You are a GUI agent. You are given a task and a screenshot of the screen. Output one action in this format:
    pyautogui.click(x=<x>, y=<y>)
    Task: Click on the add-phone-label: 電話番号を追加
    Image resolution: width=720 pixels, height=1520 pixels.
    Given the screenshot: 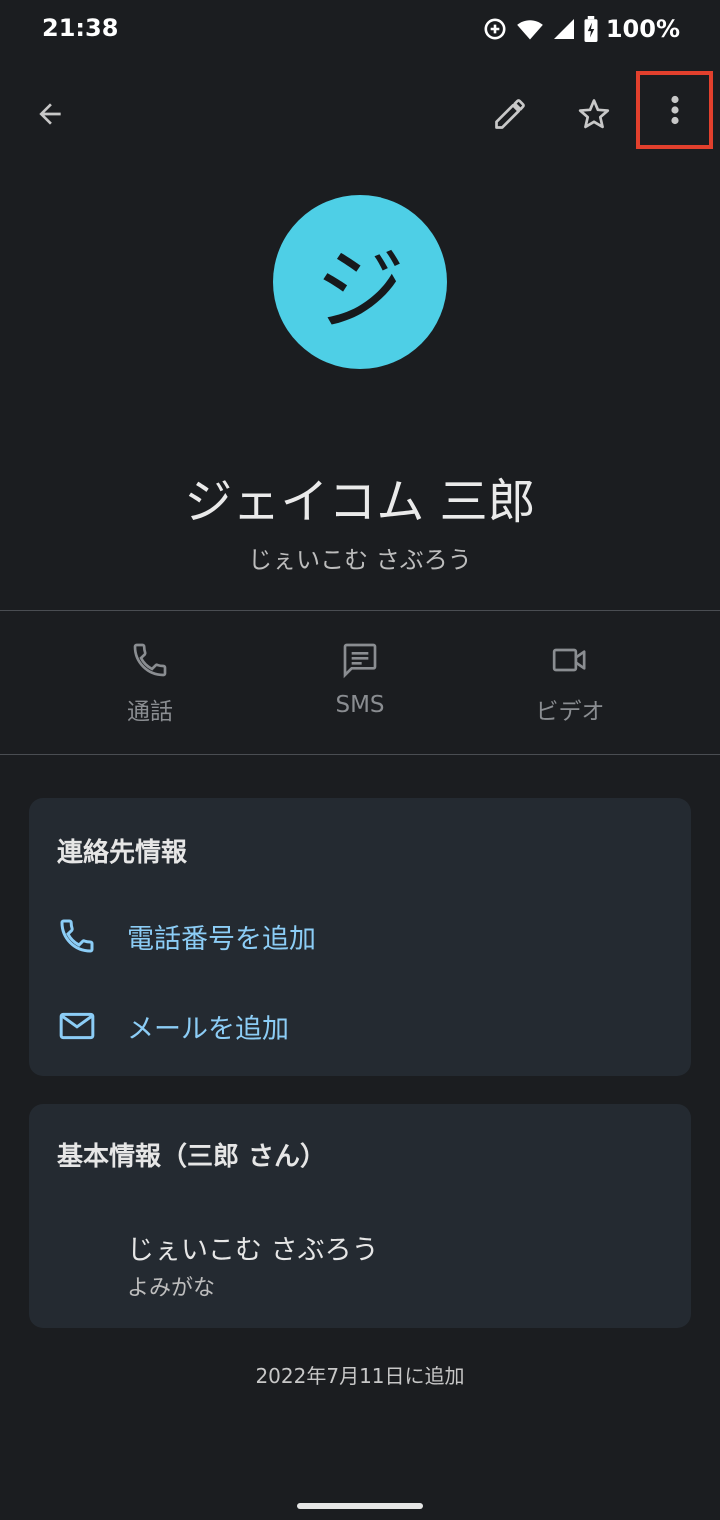 What is the action you would take?
    pyautogui.click(x=221, y=939)
    